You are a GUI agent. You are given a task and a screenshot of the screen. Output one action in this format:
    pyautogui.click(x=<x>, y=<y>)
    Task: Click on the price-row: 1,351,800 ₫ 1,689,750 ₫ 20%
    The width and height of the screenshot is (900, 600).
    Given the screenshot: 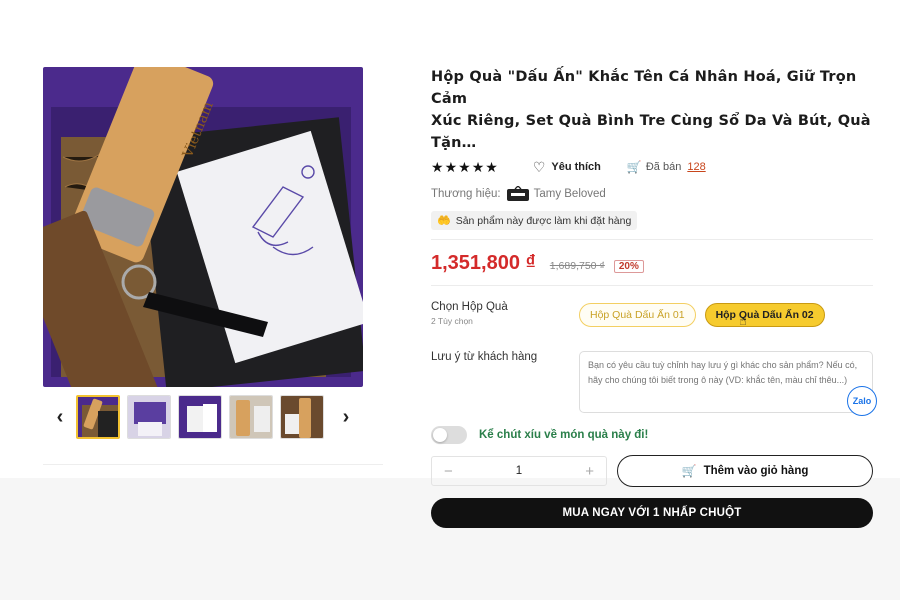 What is the action you would take?
    pyautogui.click(x=652, y=263)
    